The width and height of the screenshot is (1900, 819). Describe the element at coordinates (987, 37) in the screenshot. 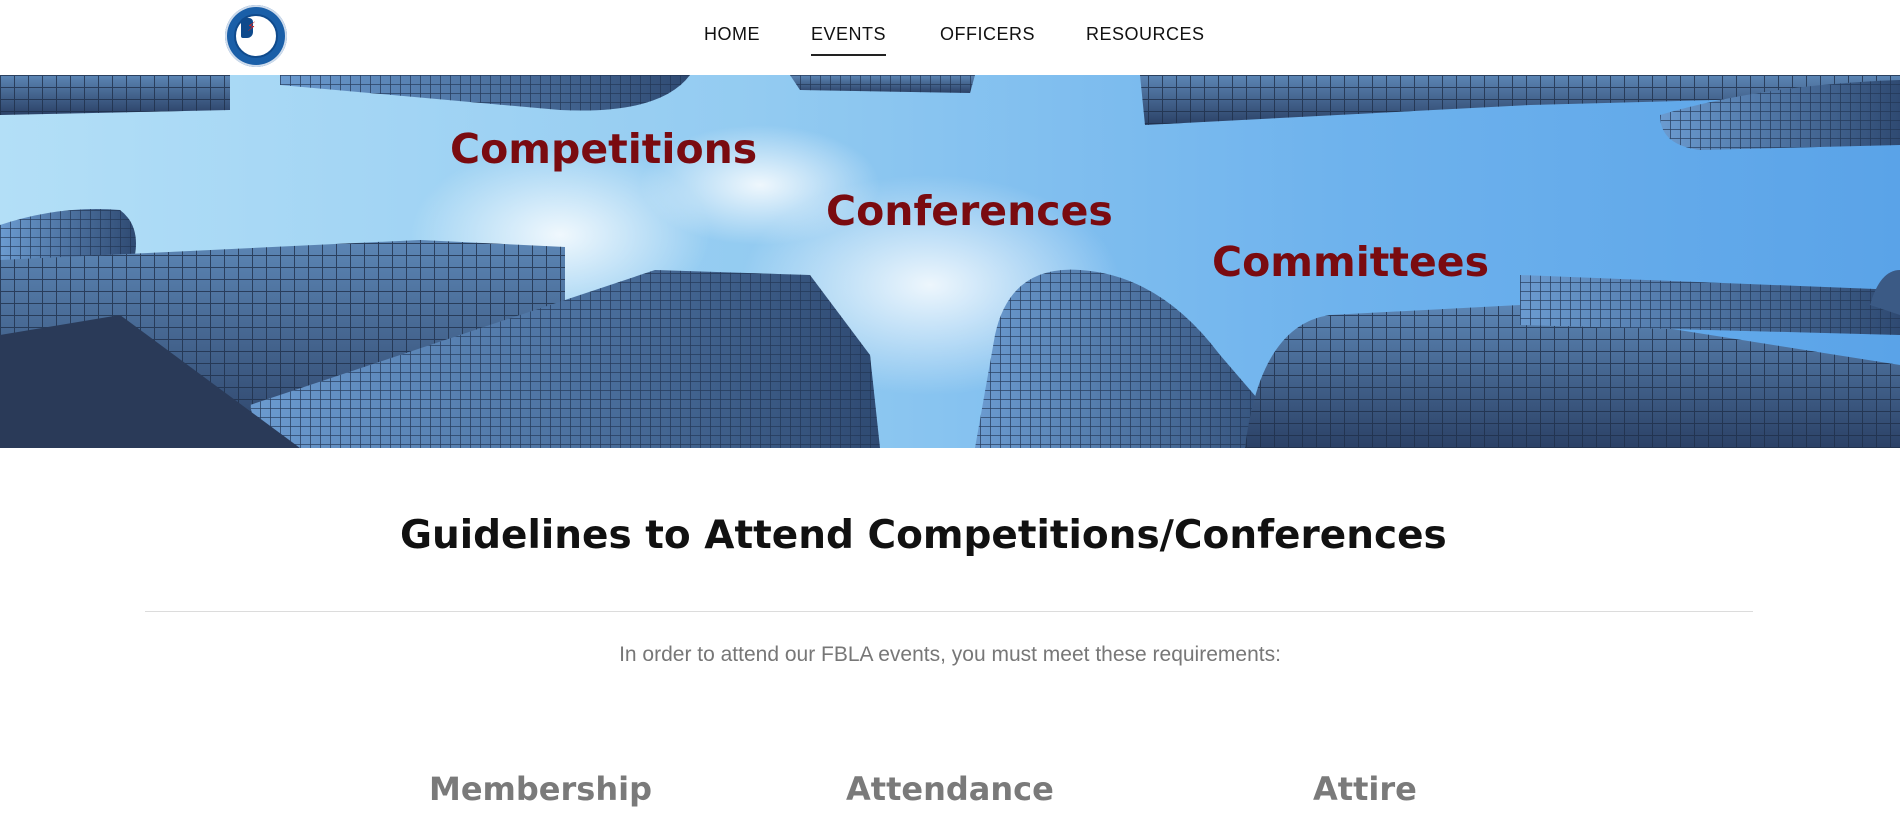

I see `nav-item-officers: OFFICERS` at that location.